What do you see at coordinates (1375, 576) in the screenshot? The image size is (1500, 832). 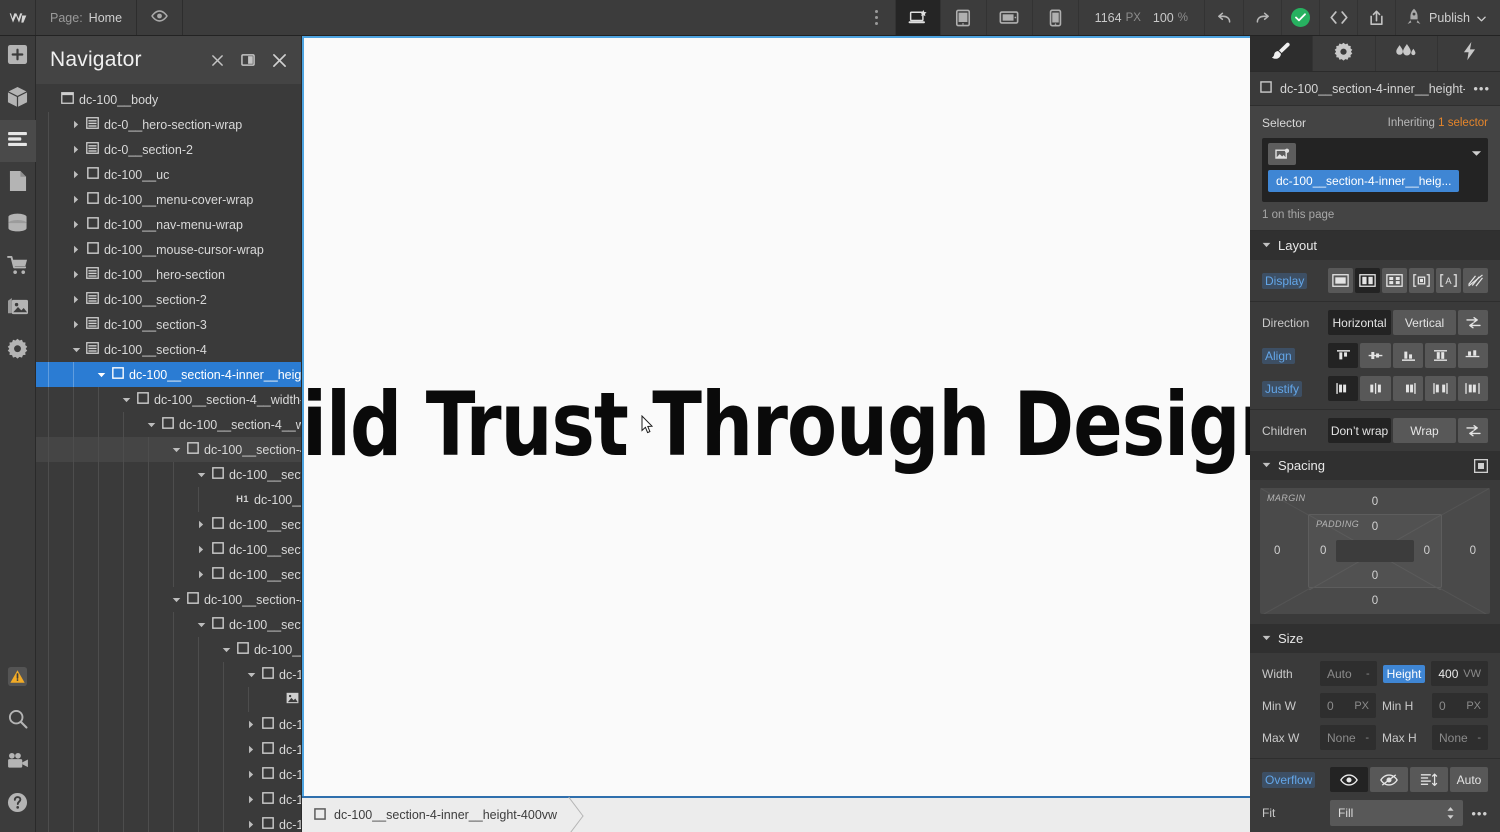 I see `padding-bottom-value: 0` at bounding box center [1375, 576].